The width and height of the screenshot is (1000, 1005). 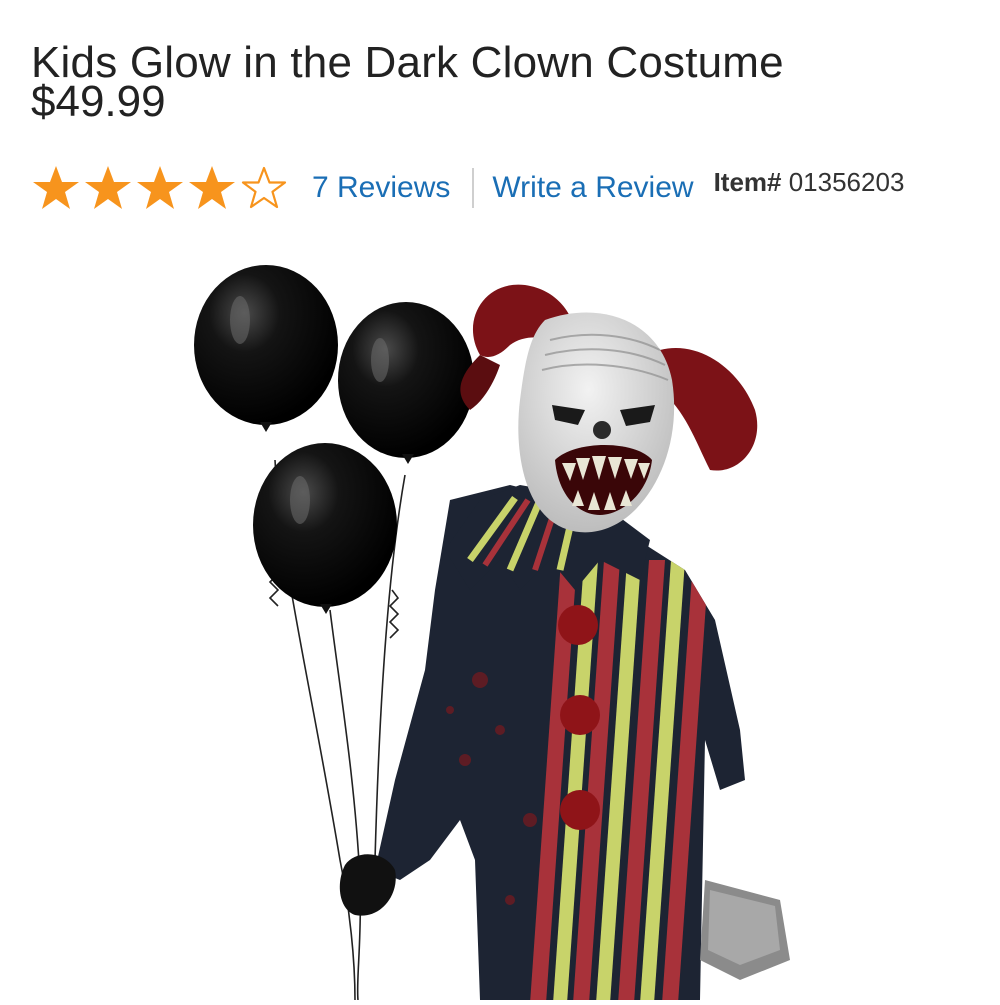 I want to click on rating-row: 7 Reviews Write a Review Item# 01356203, so click(x=468, y=188).